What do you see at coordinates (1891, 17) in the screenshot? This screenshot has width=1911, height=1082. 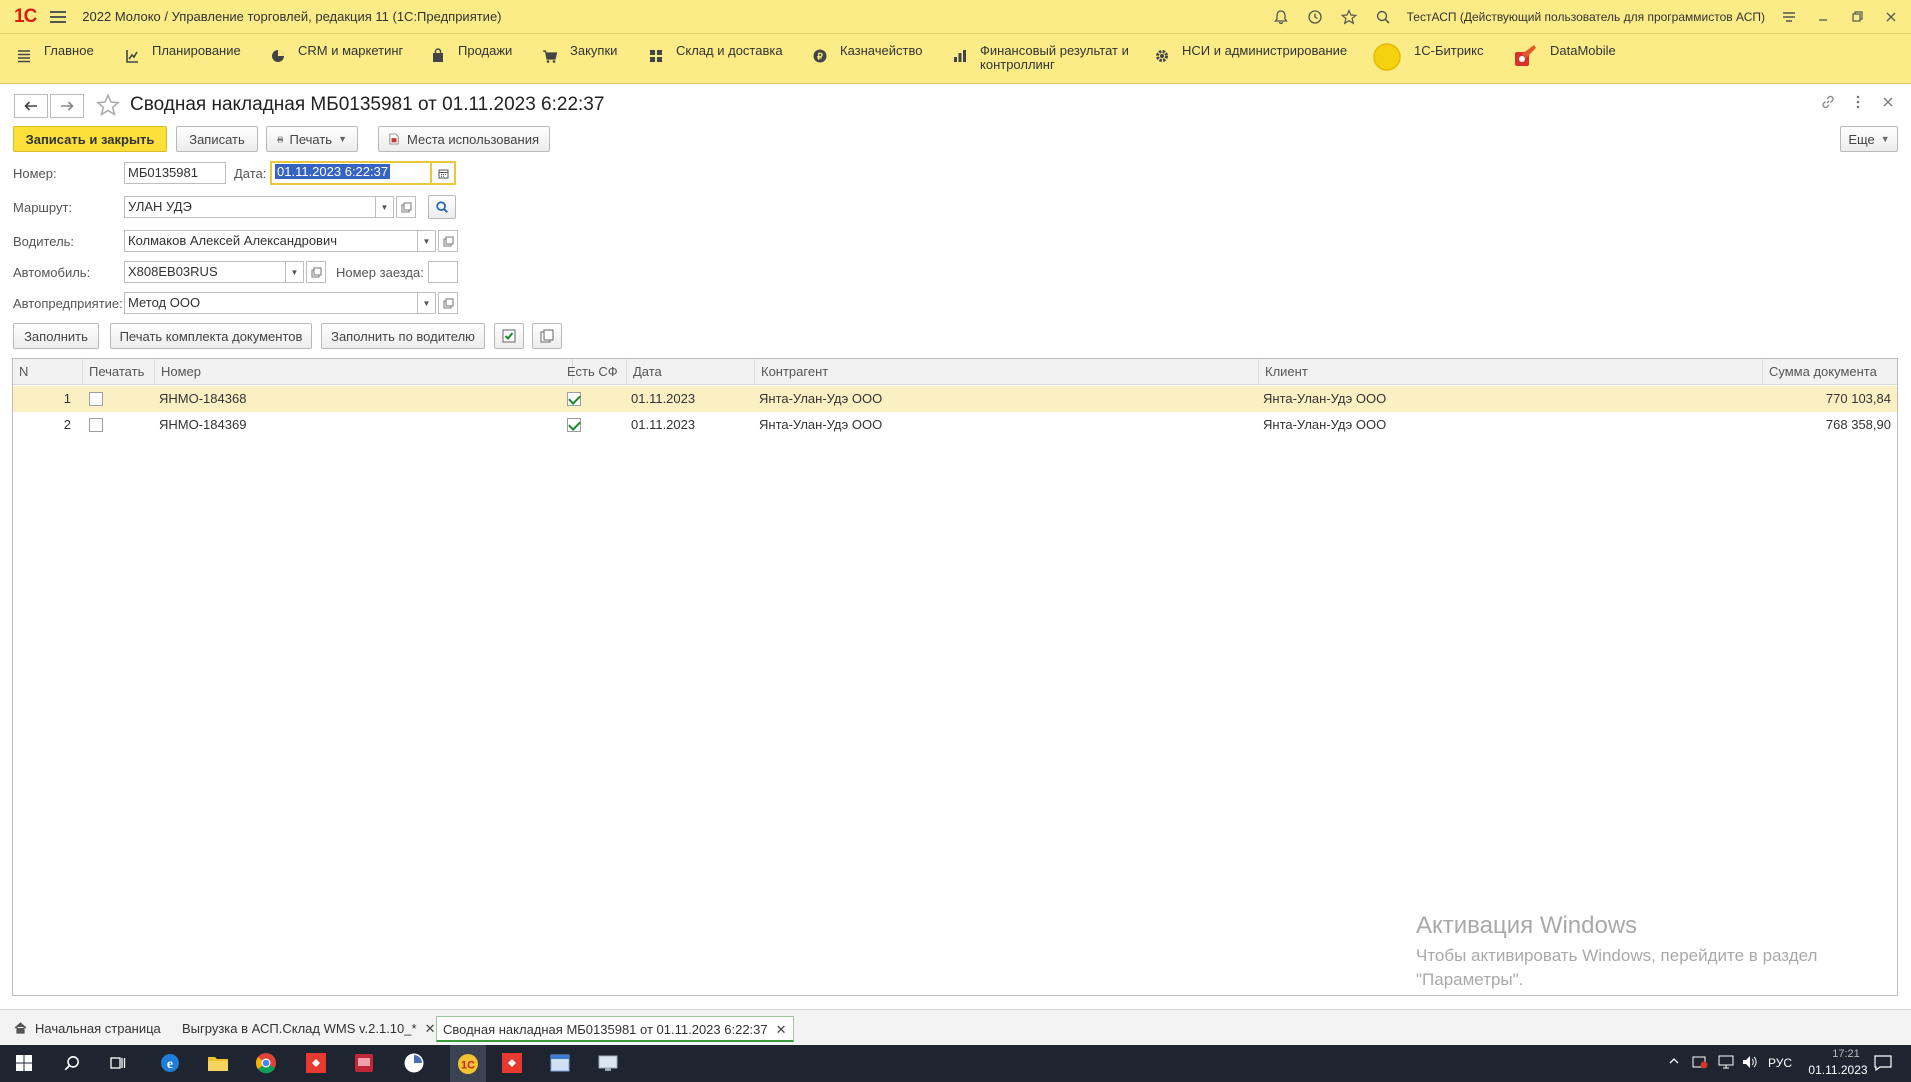 I see `close-app-icon` at bounding box center [1891, 17].